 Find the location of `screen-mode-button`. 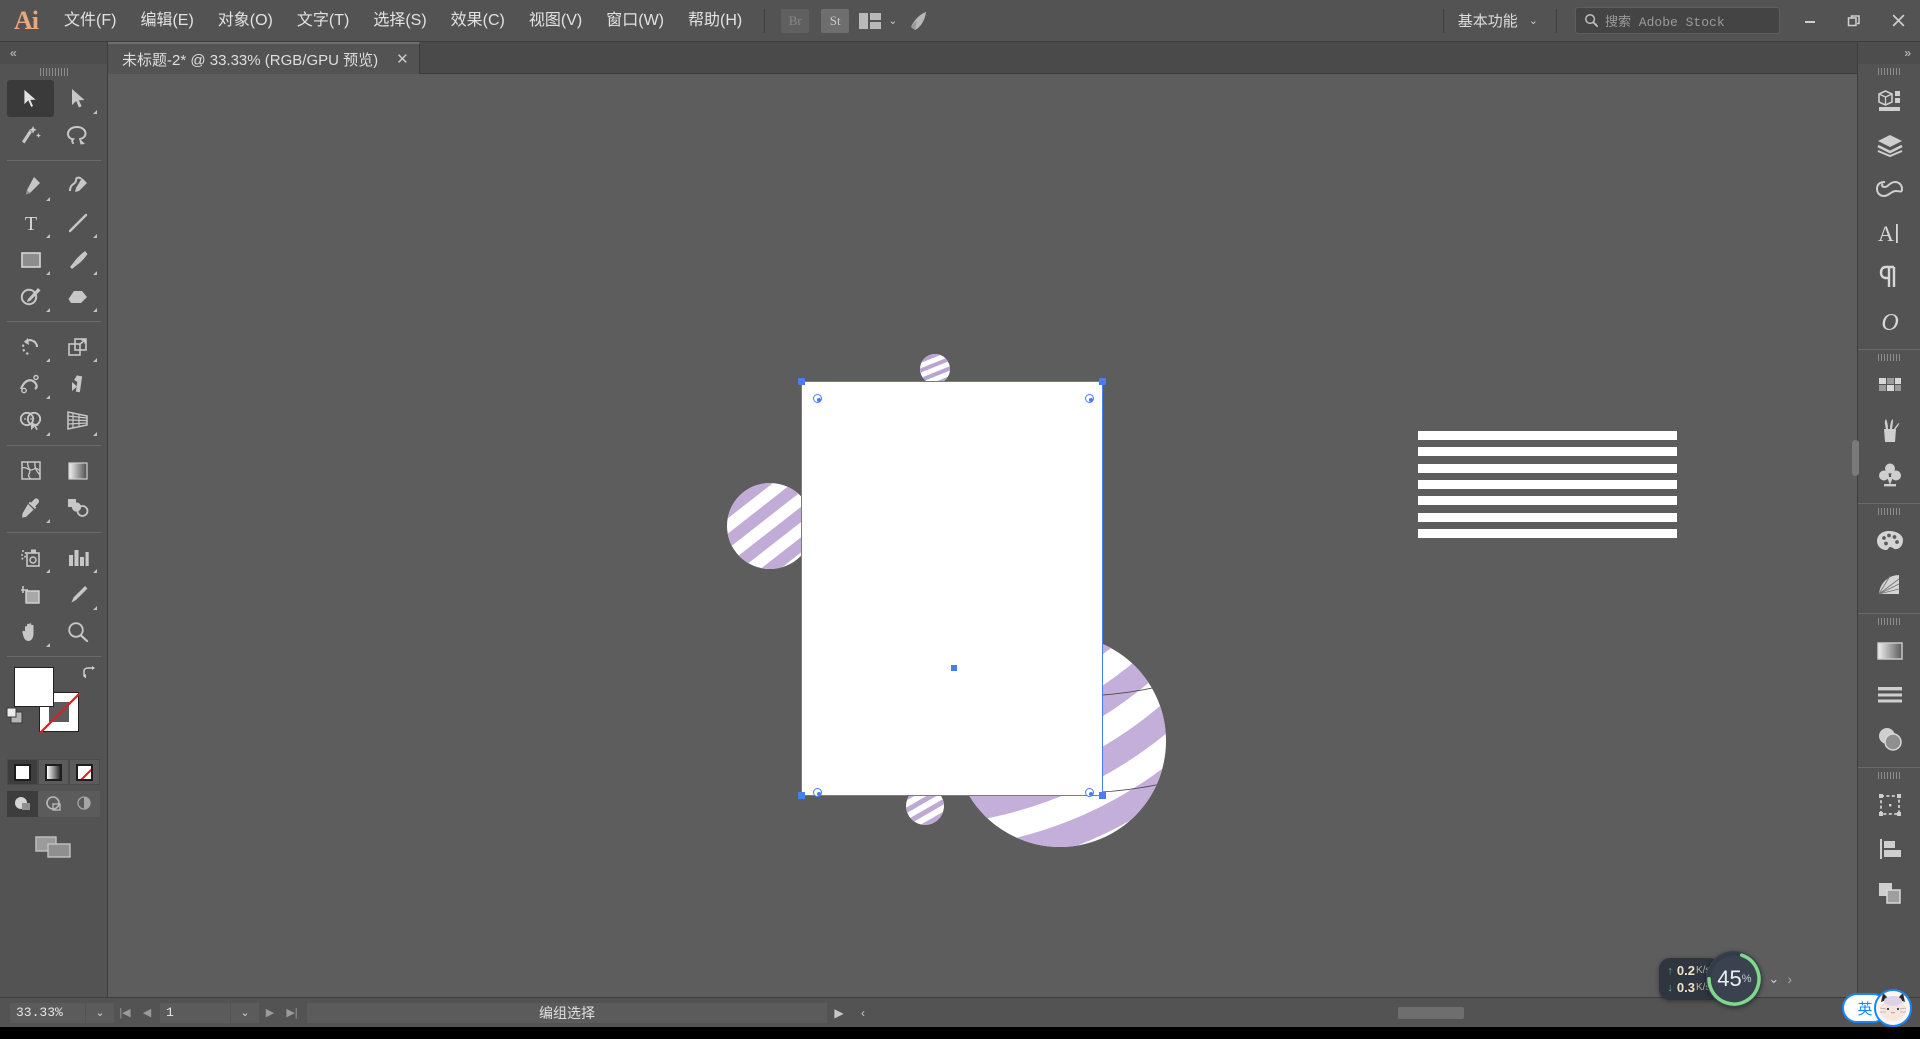

screen-mode-button is located at coordinates (54, 847).